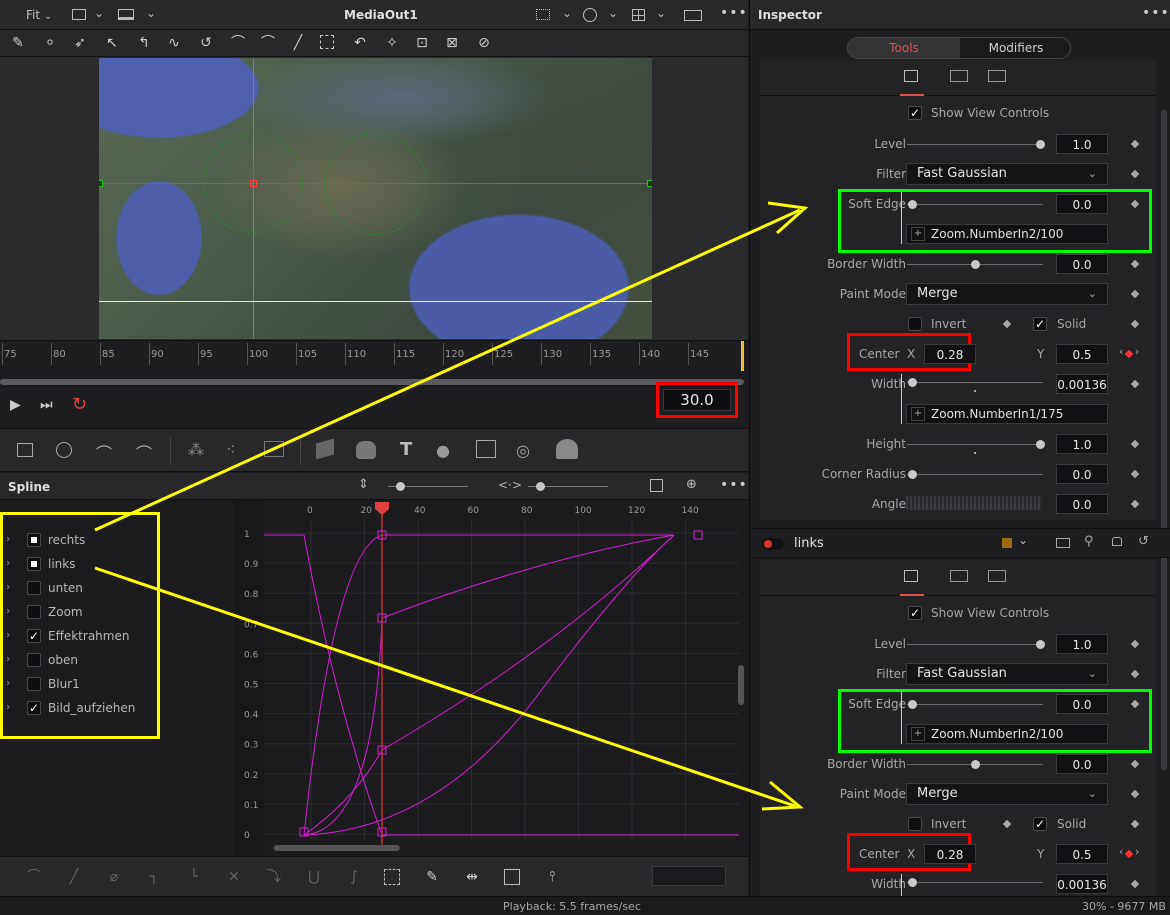  What do you see at coordinates (79, 14) in the screenshot?
I see `layout-icon` at bounding box center [79, 14].